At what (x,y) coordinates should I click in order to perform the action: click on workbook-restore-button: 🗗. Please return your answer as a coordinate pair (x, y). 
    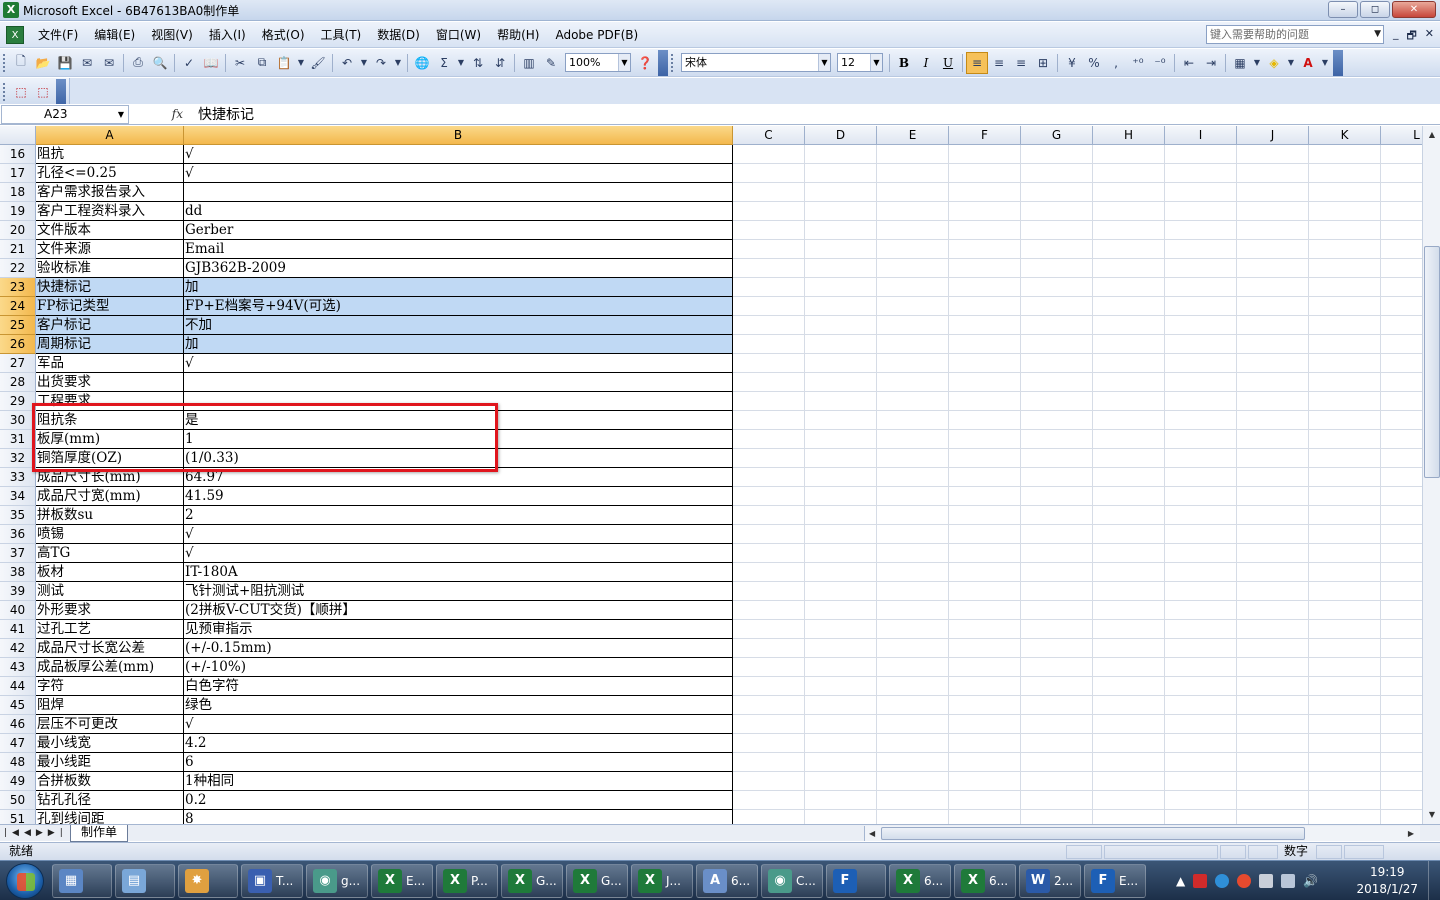
    Looking at the image, I should click on (1411, 36).